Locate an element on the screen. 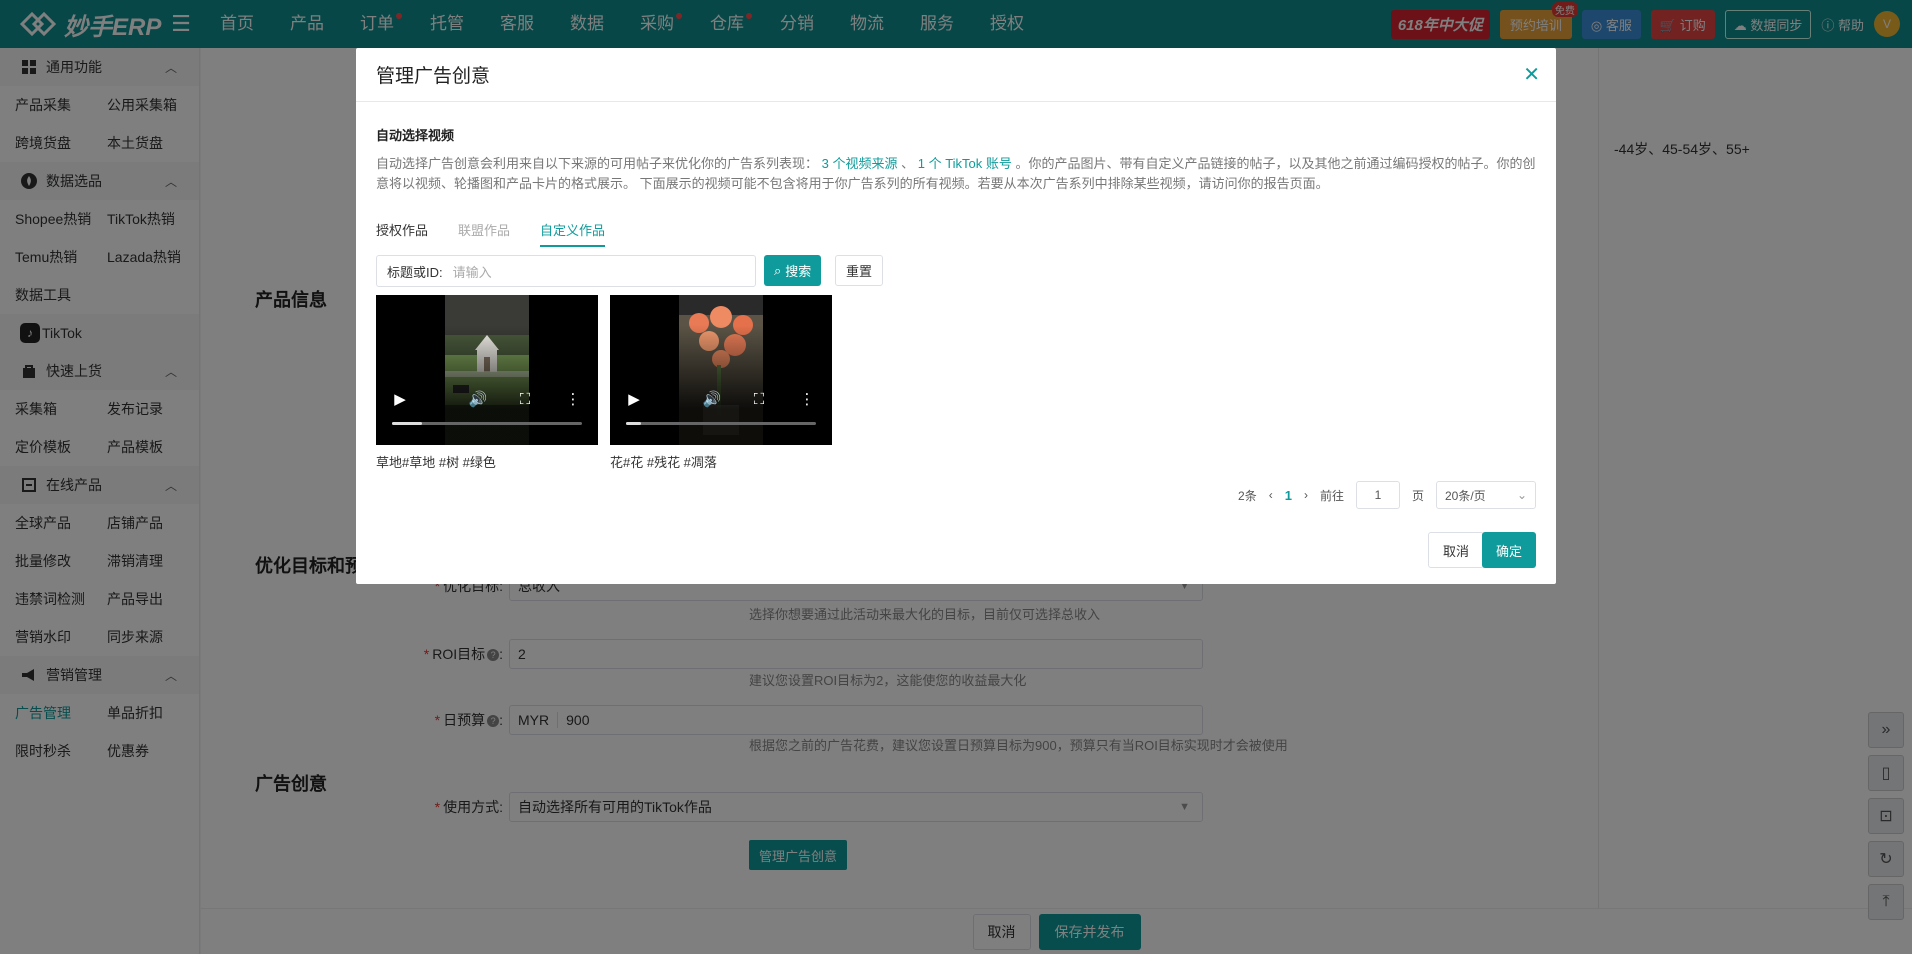 This screenshot has height=954, width=1912. page-jump-input: 1 is located at coordinates (1377, 495).